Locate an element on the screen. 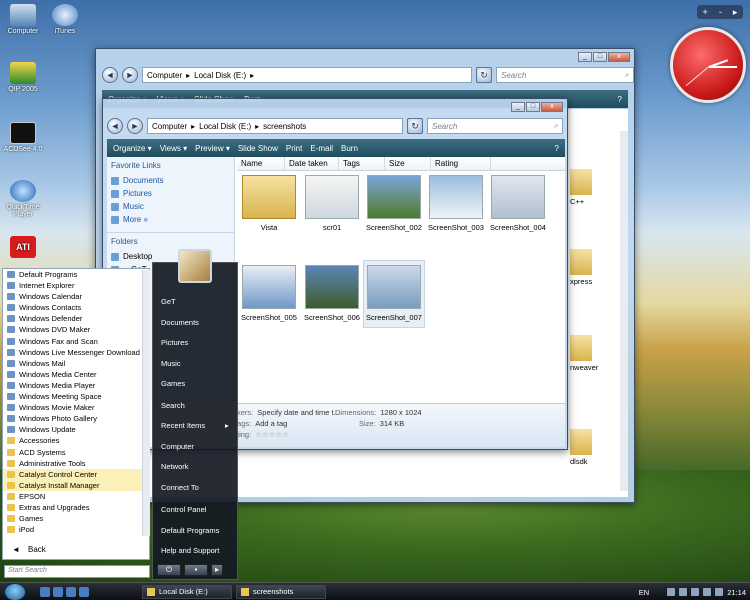 The image size is (750, 600). program-item: Windows Mail is located at coordinates (76, 363).